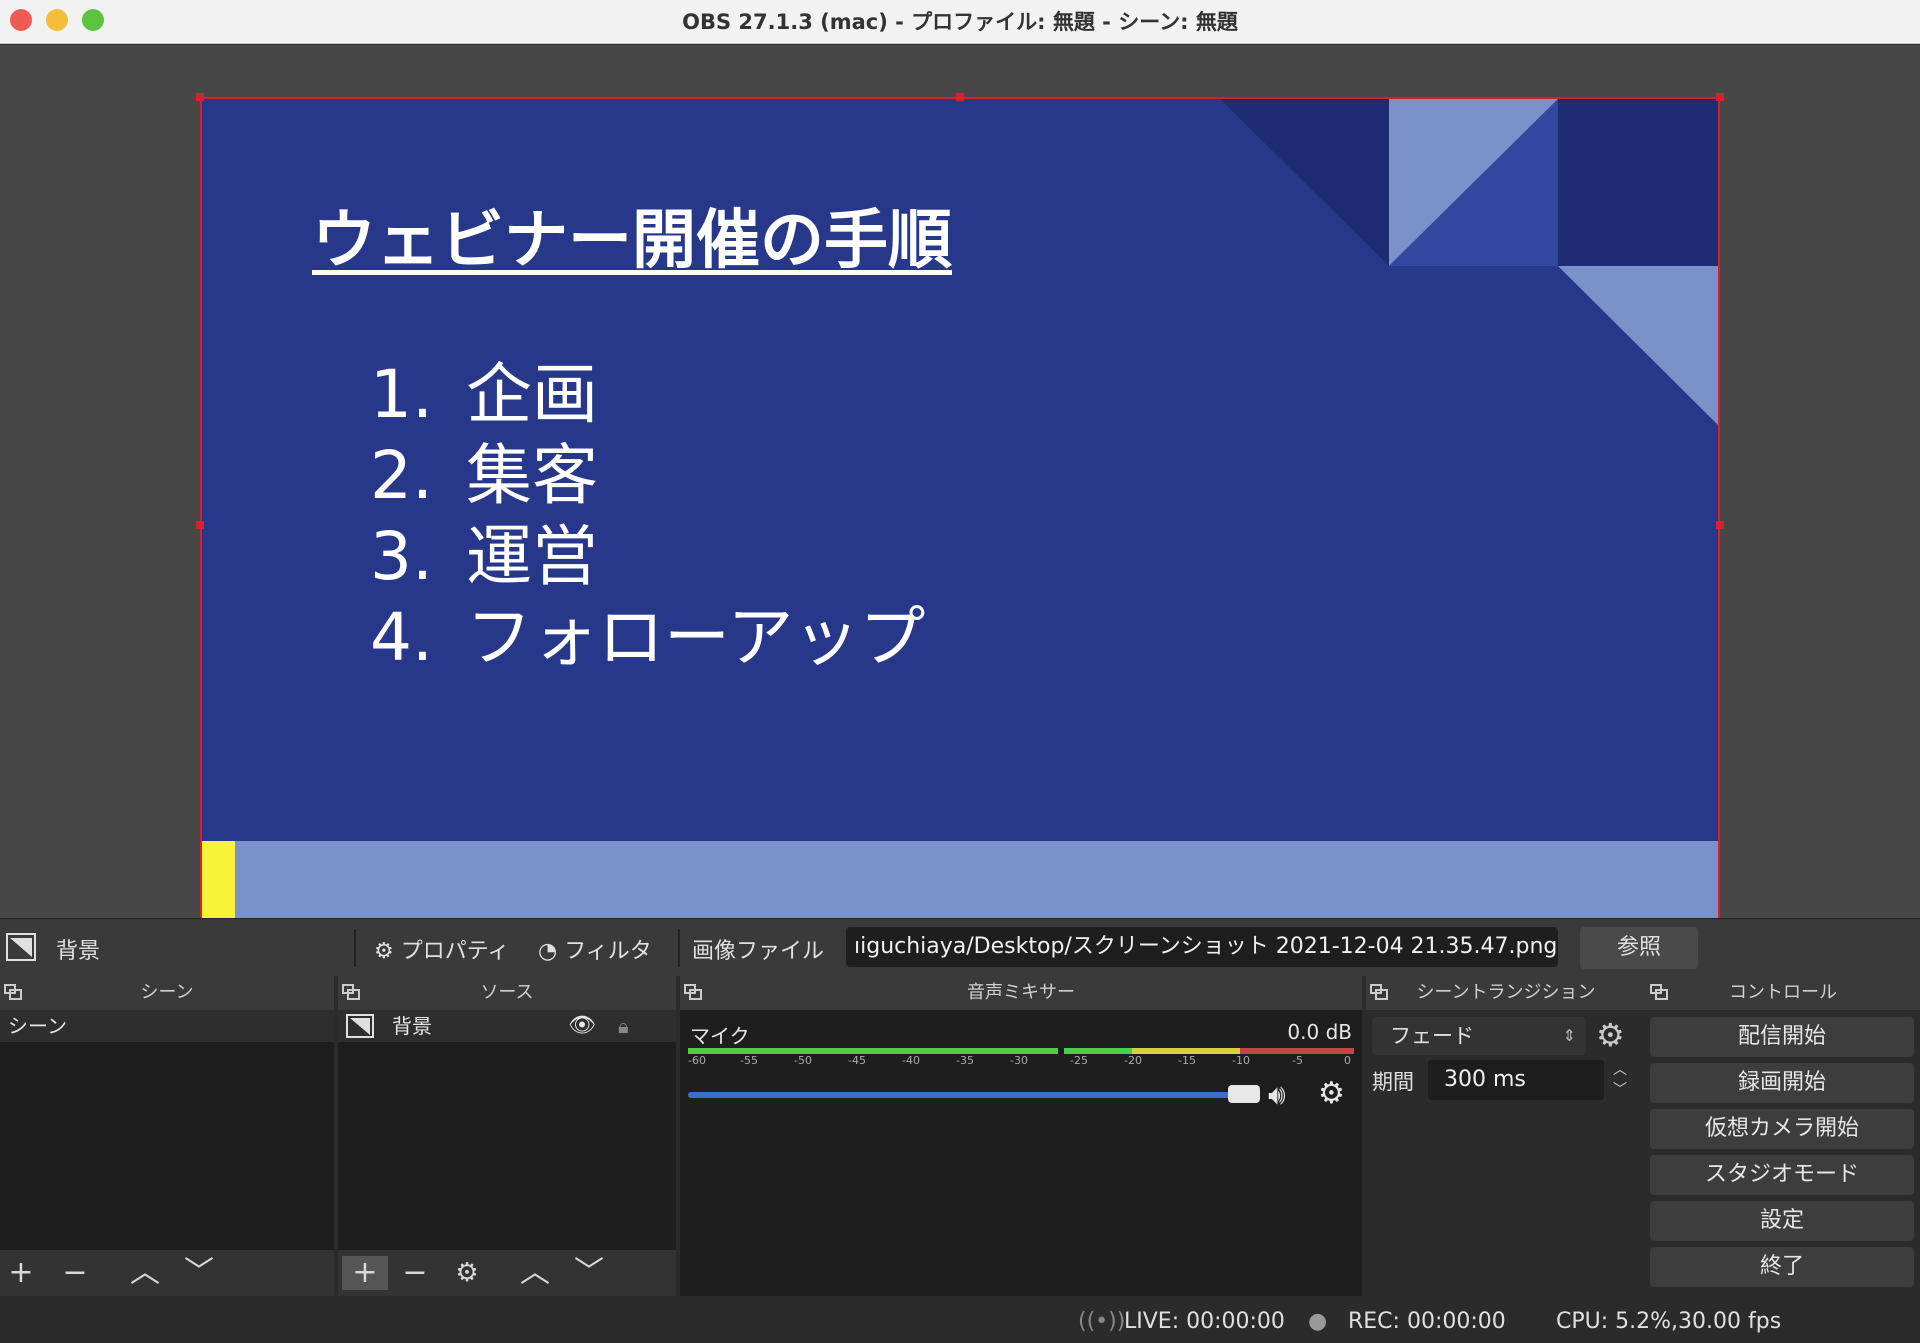 The image size is (1920, 1343). Describe the element at coordinates (1569, 1035) in the screenshot. I see `chevron-updown-icon: ⇕` at that location.